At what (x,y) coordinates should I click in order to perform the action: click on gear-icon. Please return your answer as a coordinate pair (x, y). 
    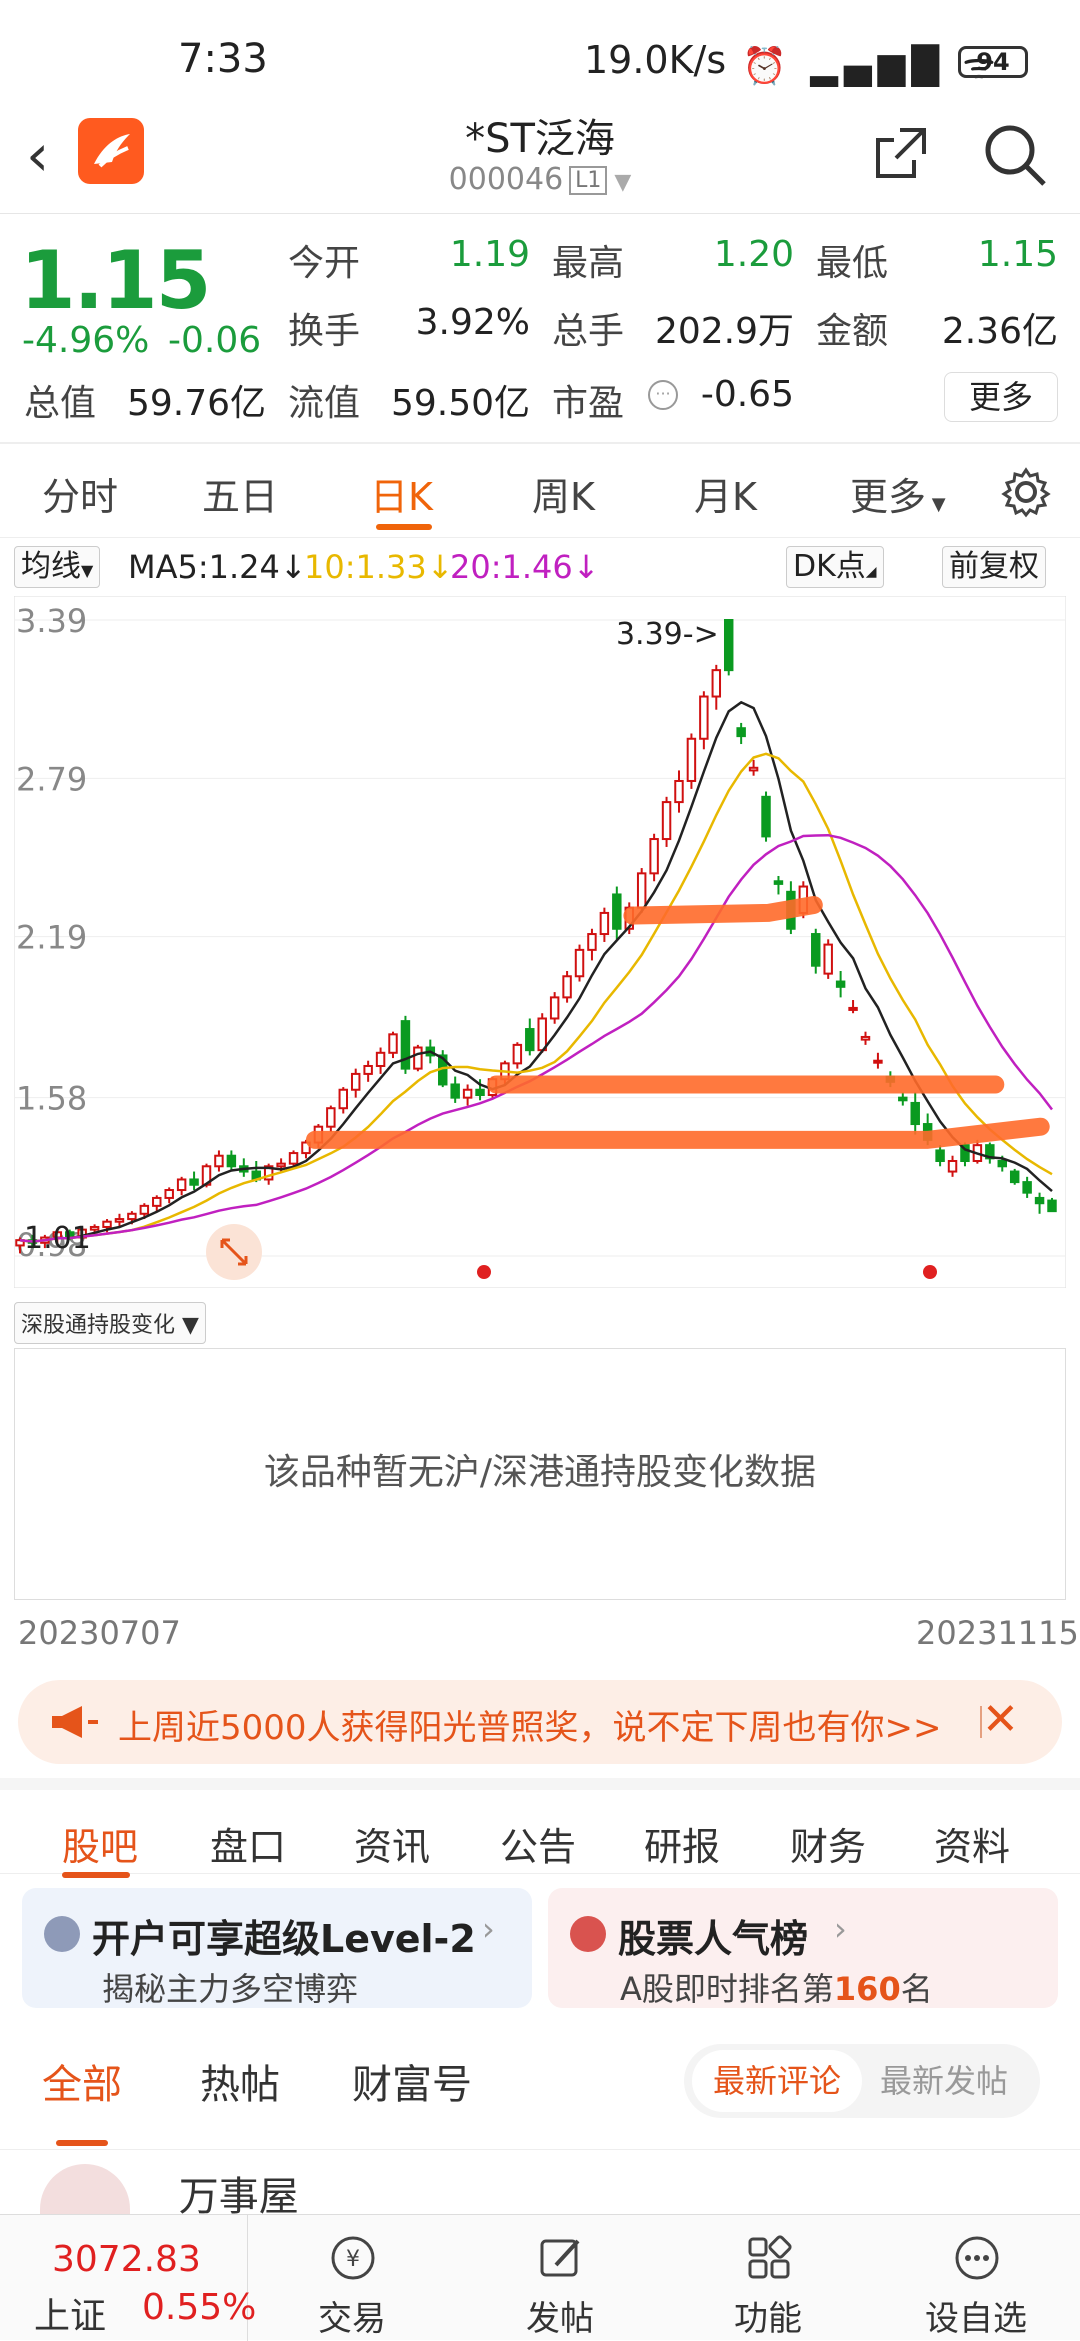
    Looking at the image, I should click on (1026, 492).